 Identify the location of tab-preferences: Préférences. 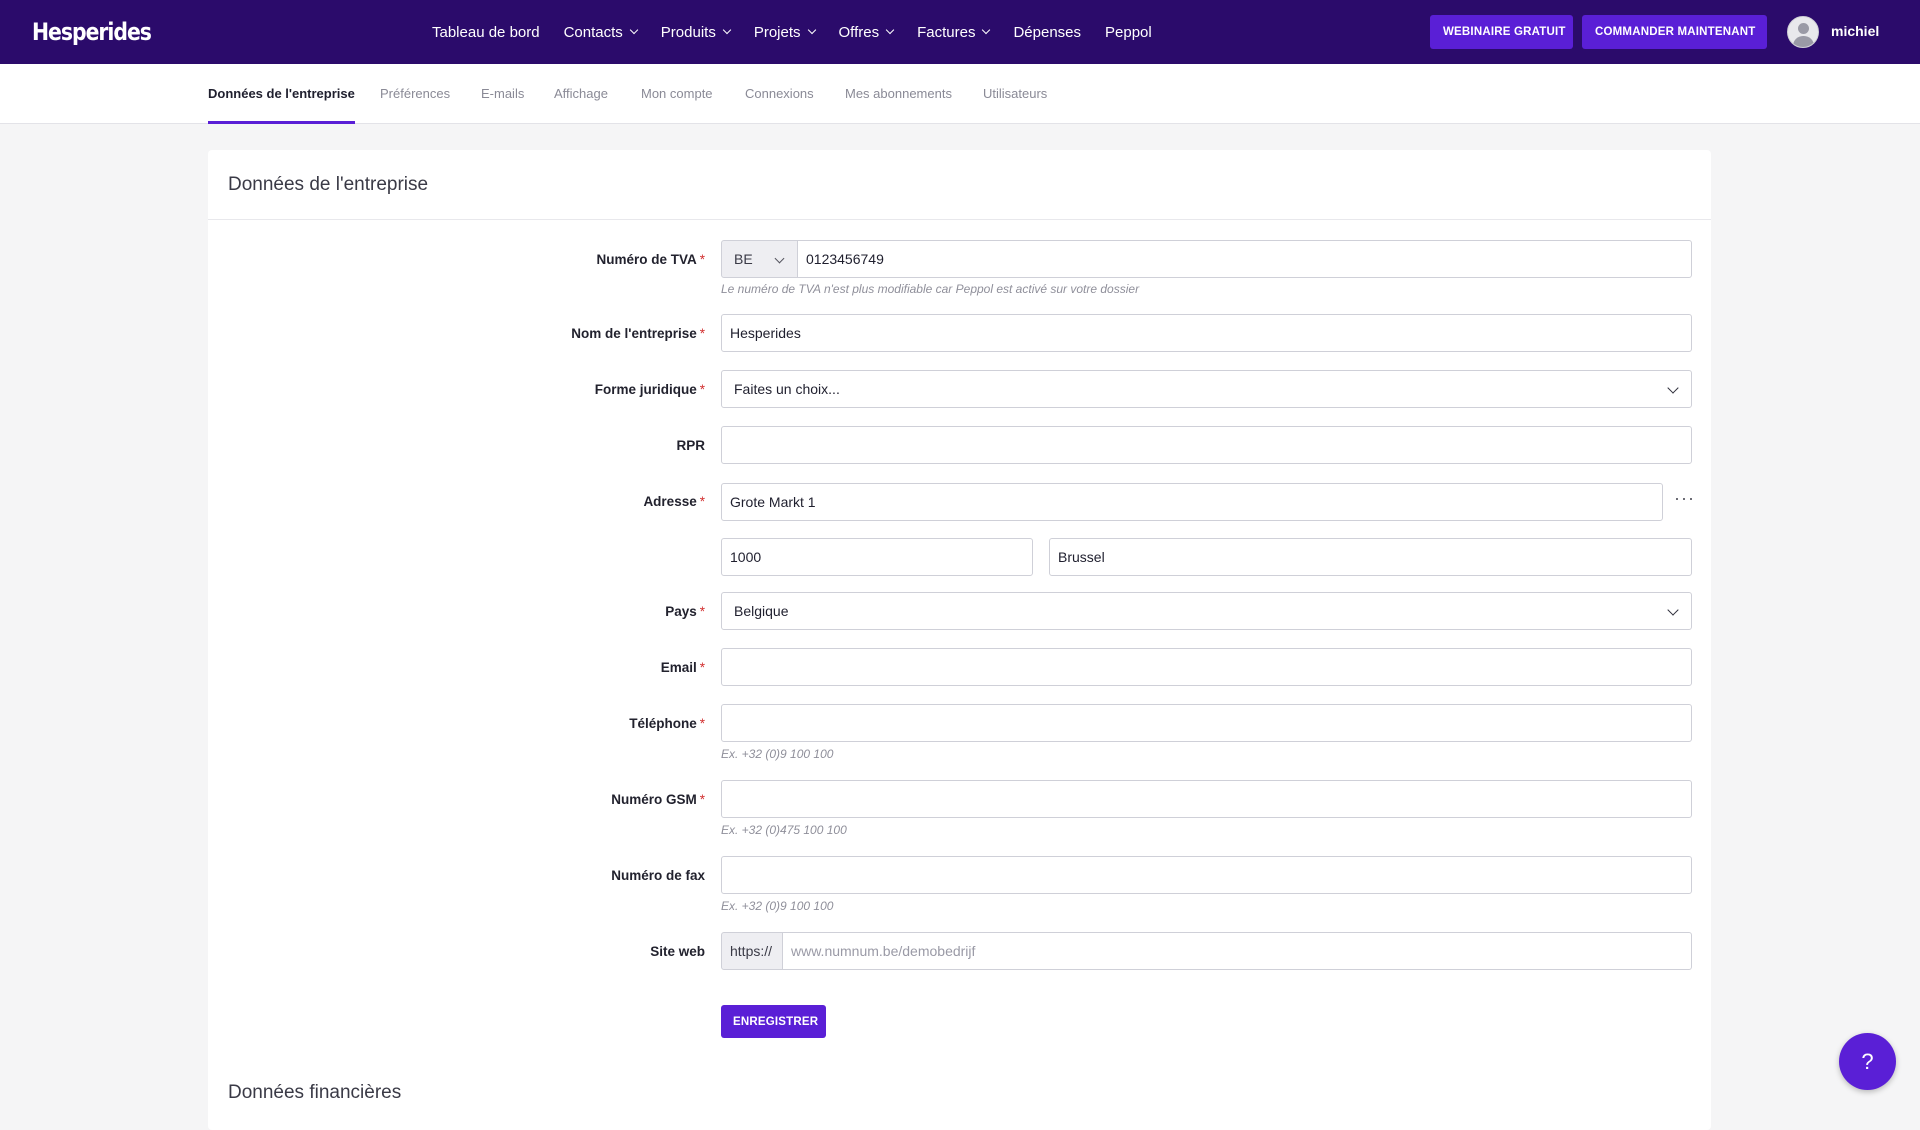
(415, 94).